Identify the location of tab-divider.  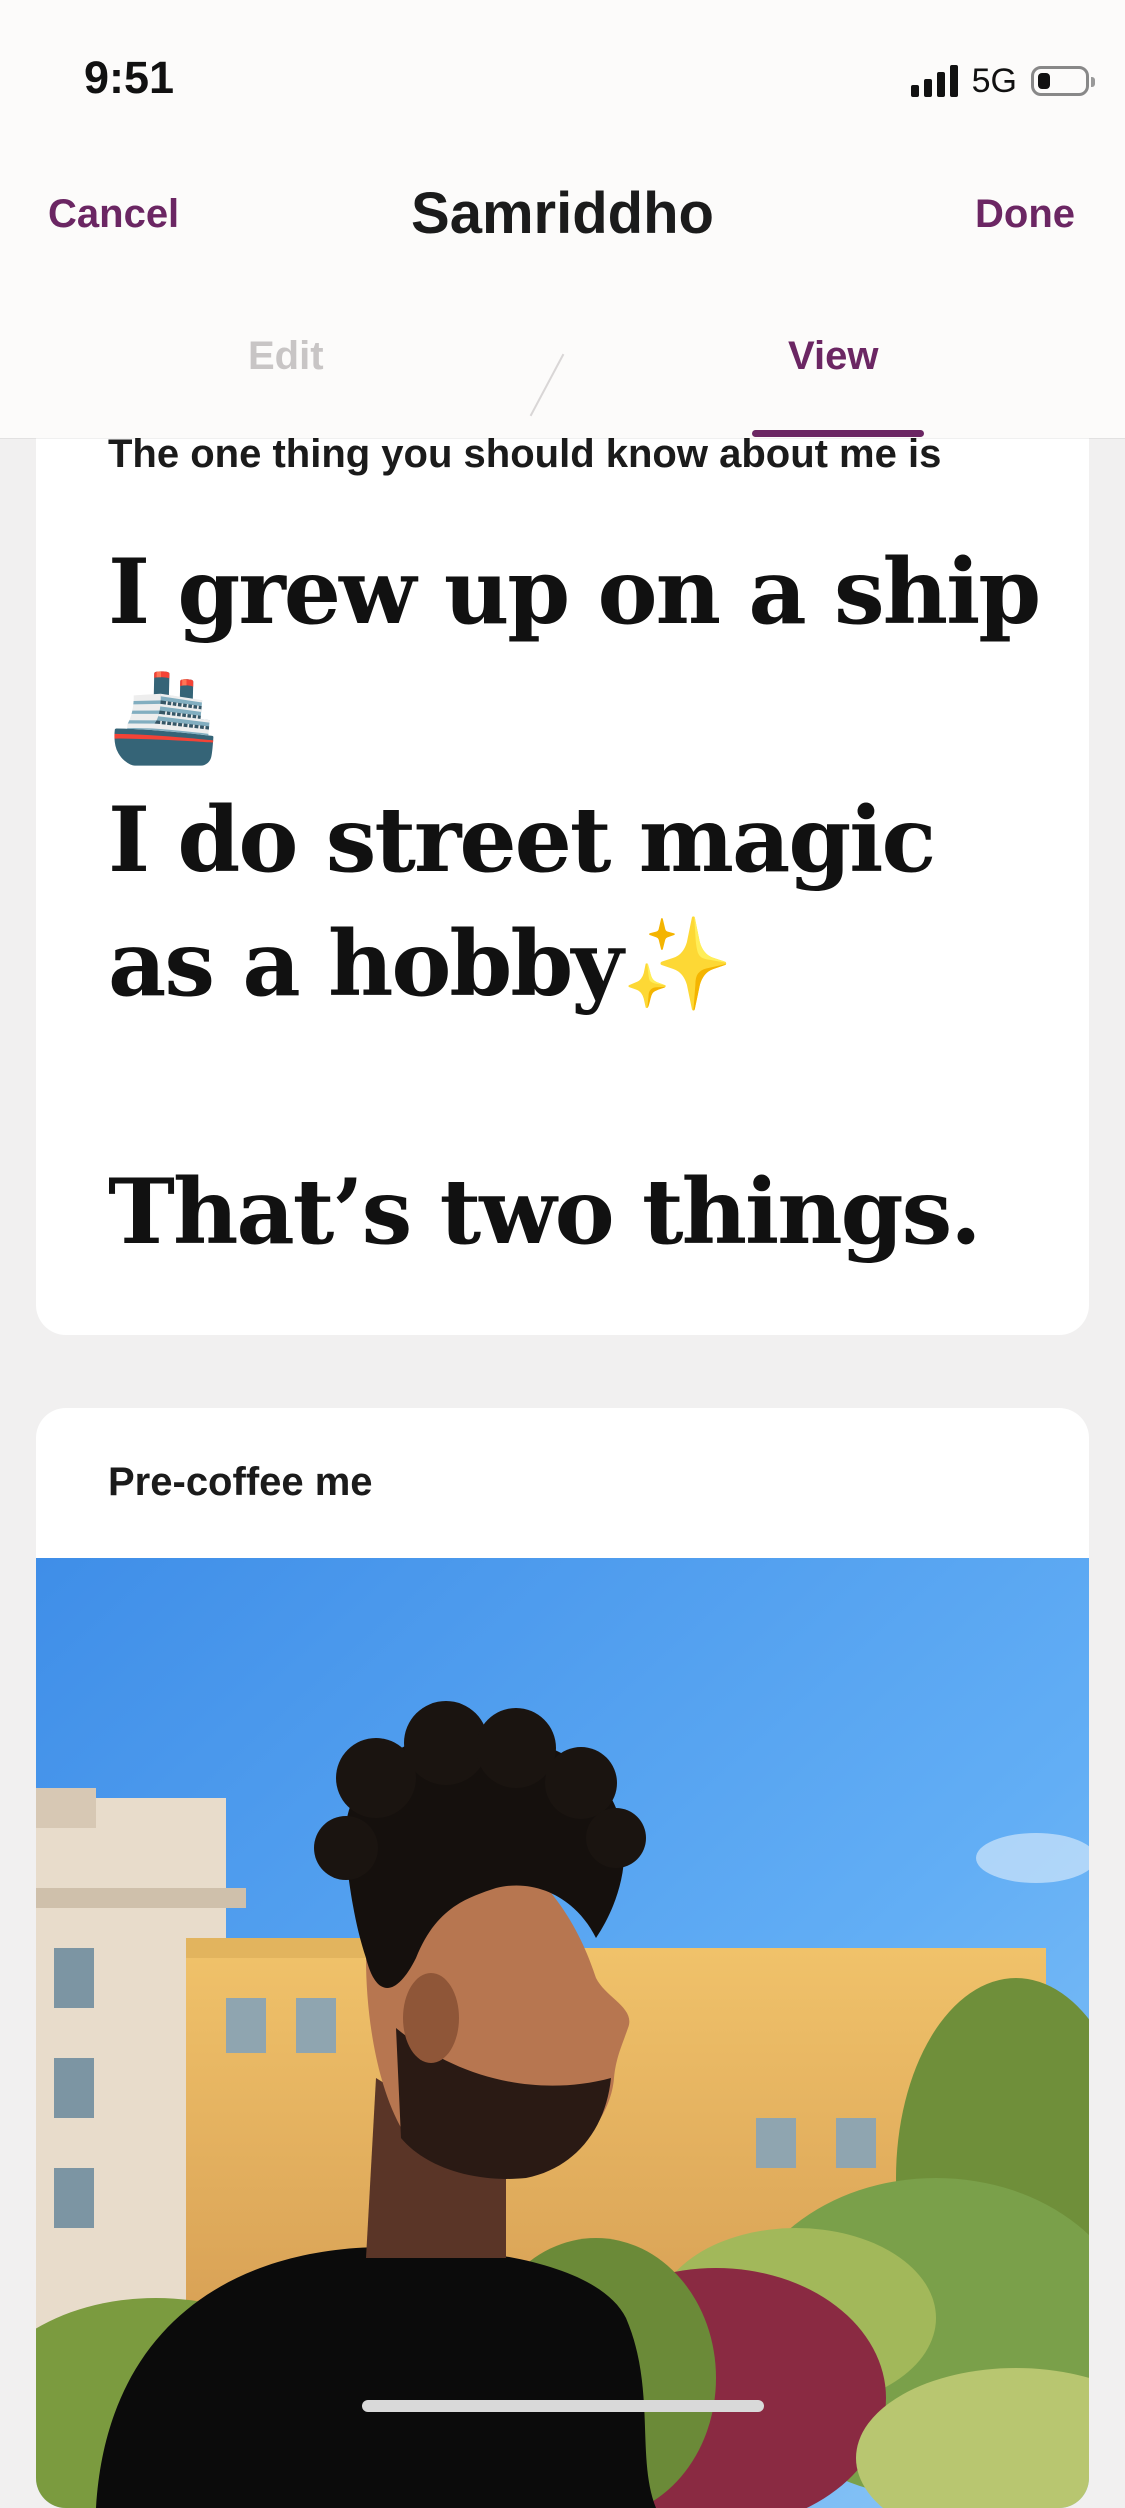
(547, 385).